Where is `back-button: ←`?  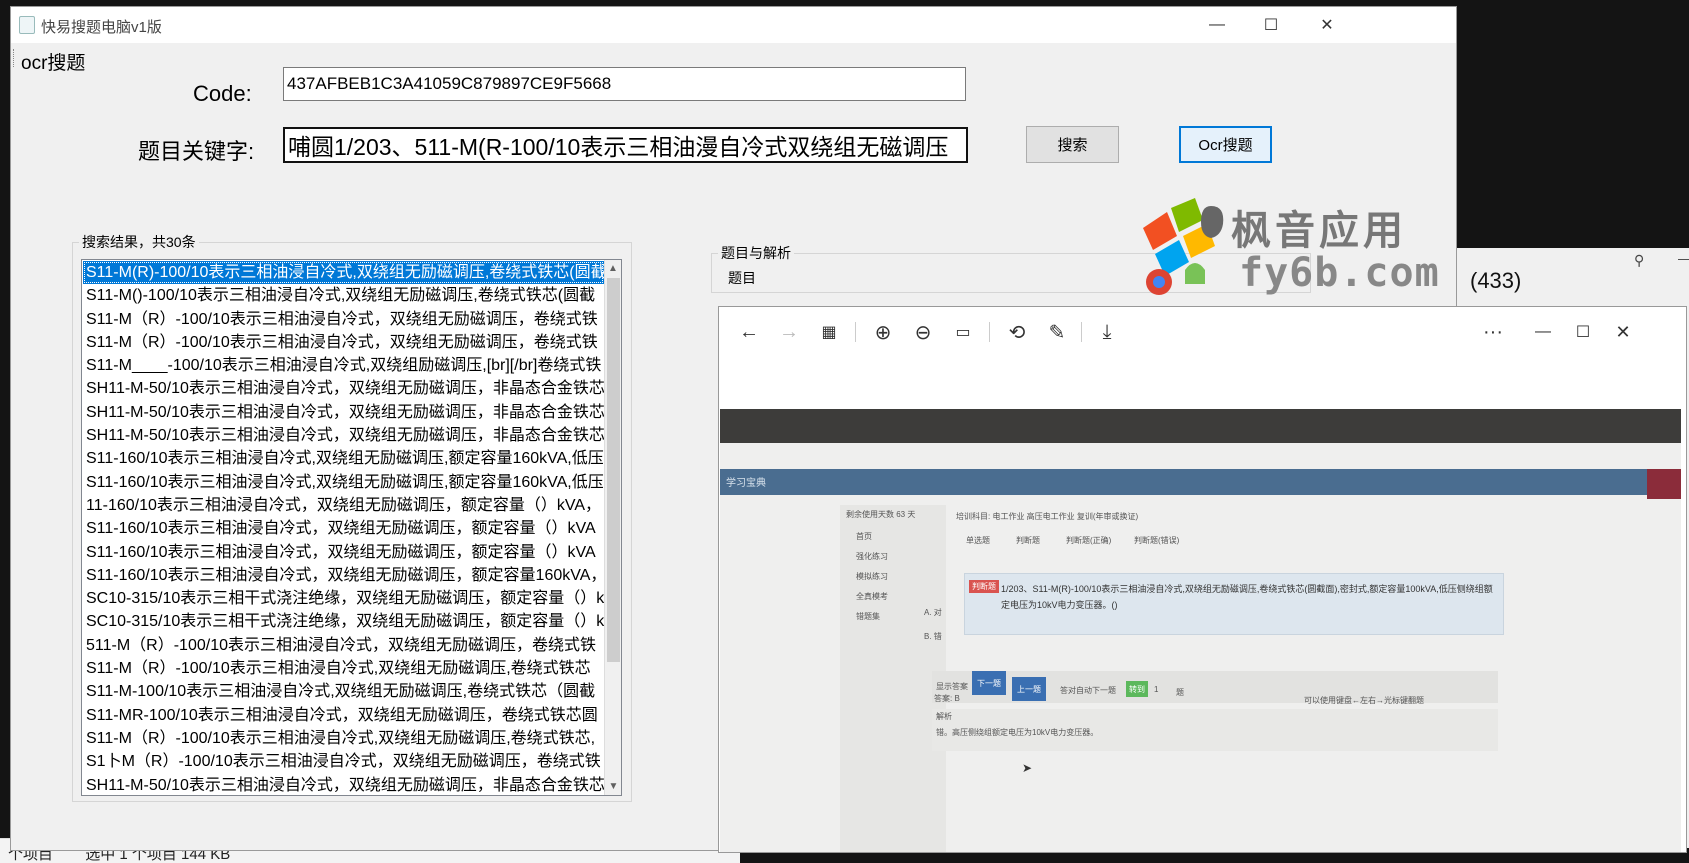
back-button: ← is located at coordinates (749, 332).